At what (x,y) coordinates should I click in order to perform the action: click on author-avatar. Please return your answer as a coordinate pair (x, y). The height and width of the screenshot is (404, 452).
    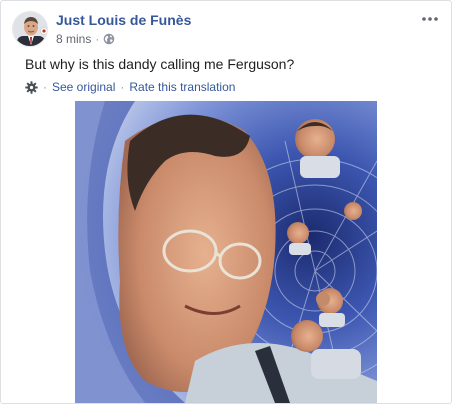
    Looking at the image, I should click on (30, 29).